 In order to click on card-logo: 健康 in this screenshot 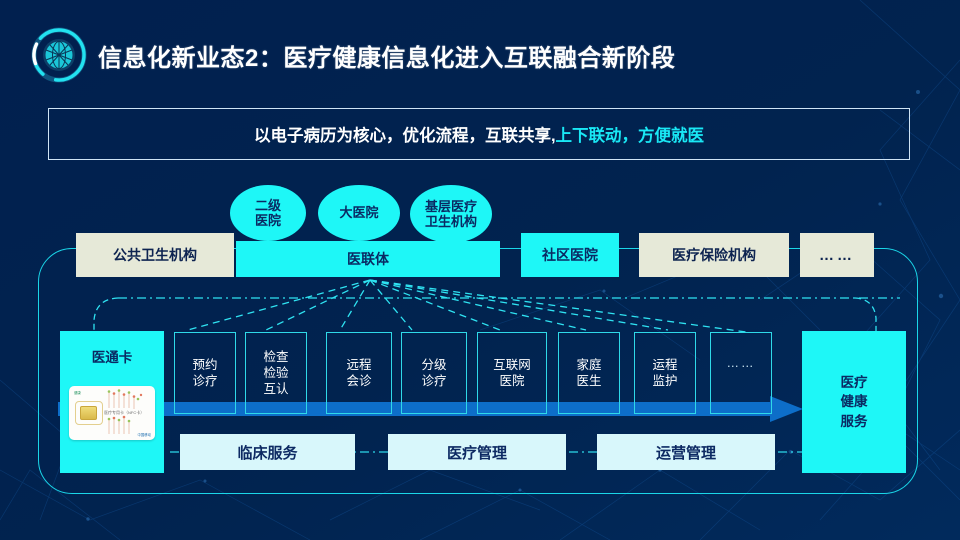, I will do `click(77, 393)`.